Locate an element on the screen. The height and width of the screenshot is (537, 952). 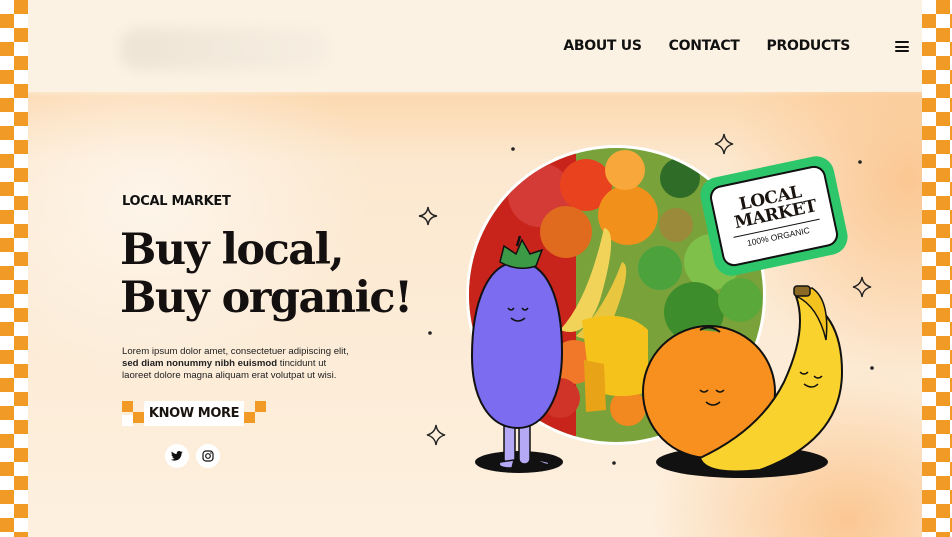
instagram-icon is located at coordinates (208, 456).